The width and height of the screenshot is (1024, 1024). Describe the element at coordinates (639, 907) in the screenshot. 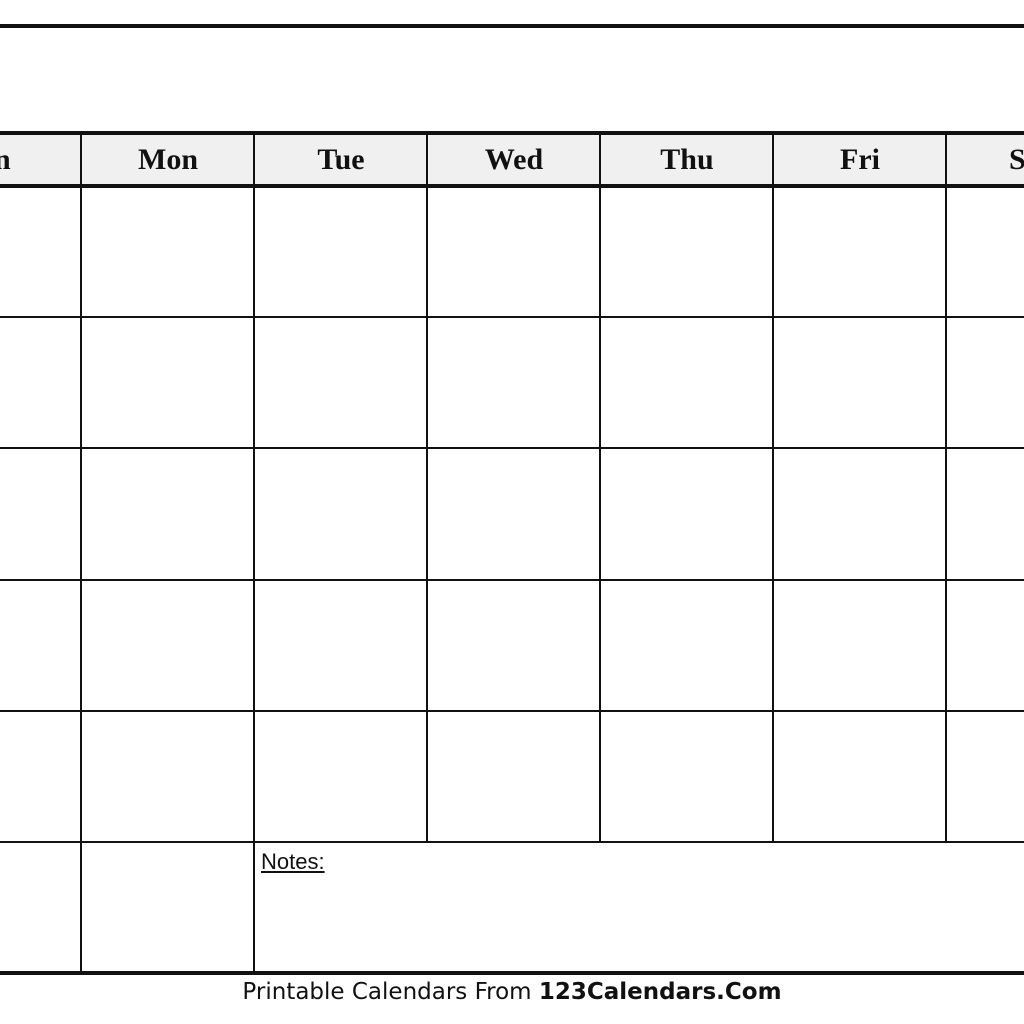

I see `notes-area` at that location.